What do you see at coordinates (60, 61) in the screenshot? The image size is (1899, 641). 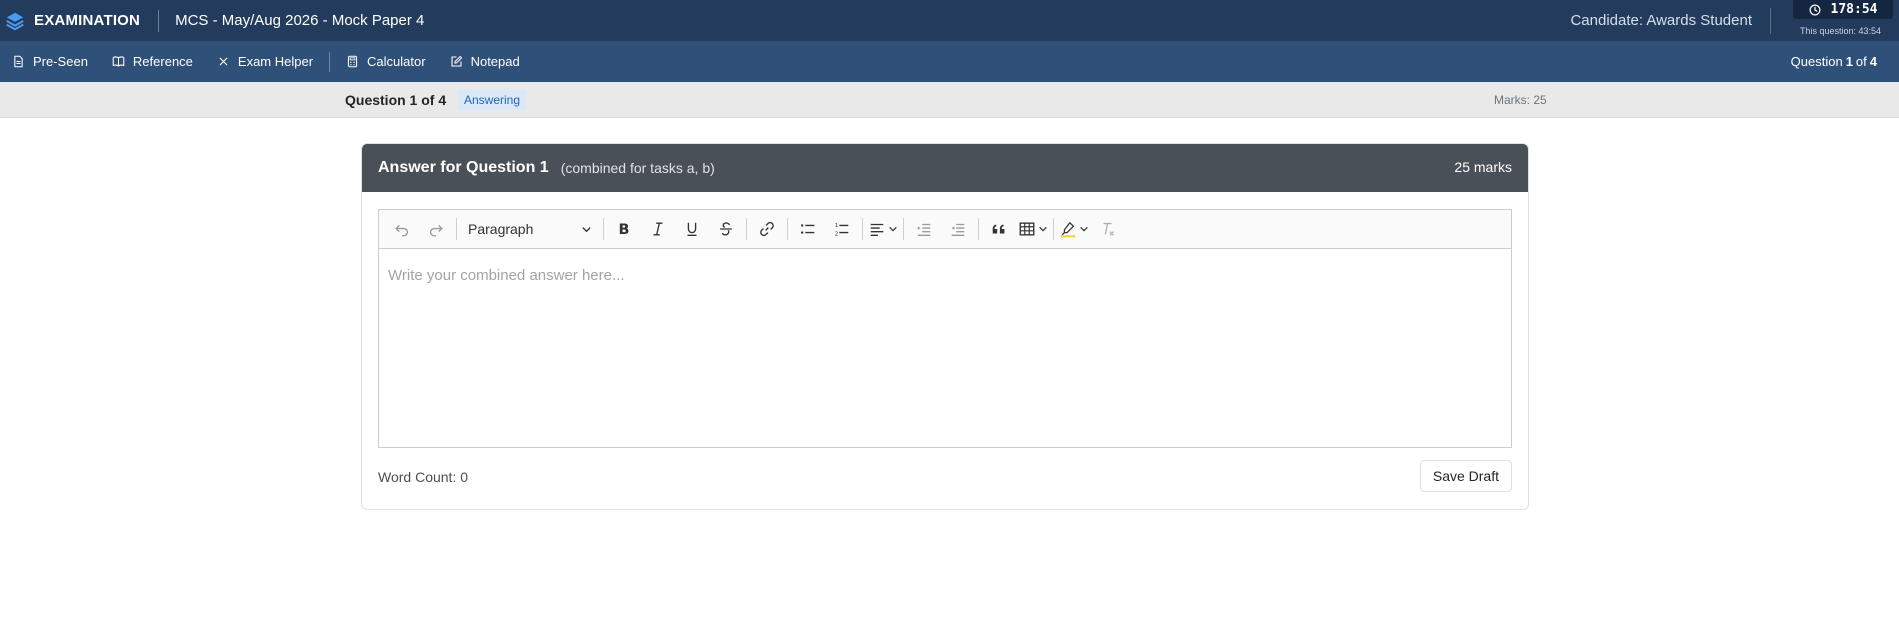 I see `pre-seen-label: Pre-Seen` at bounding box center [60, 61].